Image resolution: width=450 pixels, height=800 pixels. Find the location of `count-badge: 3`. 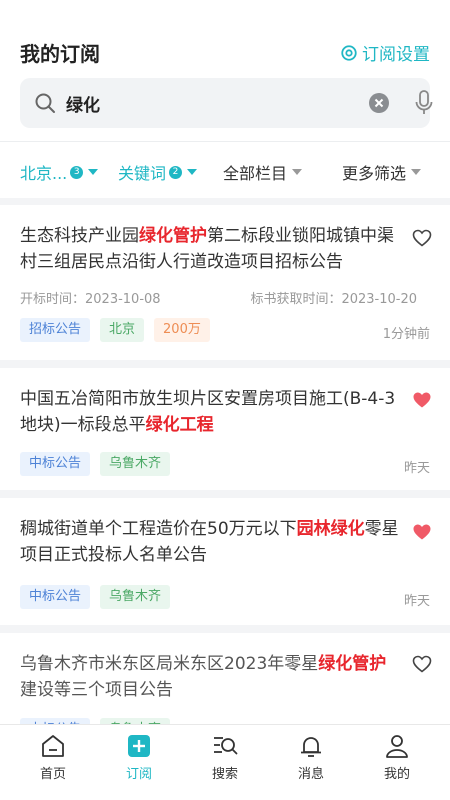

count-badge: 3 is located at coordinates (77, 172).